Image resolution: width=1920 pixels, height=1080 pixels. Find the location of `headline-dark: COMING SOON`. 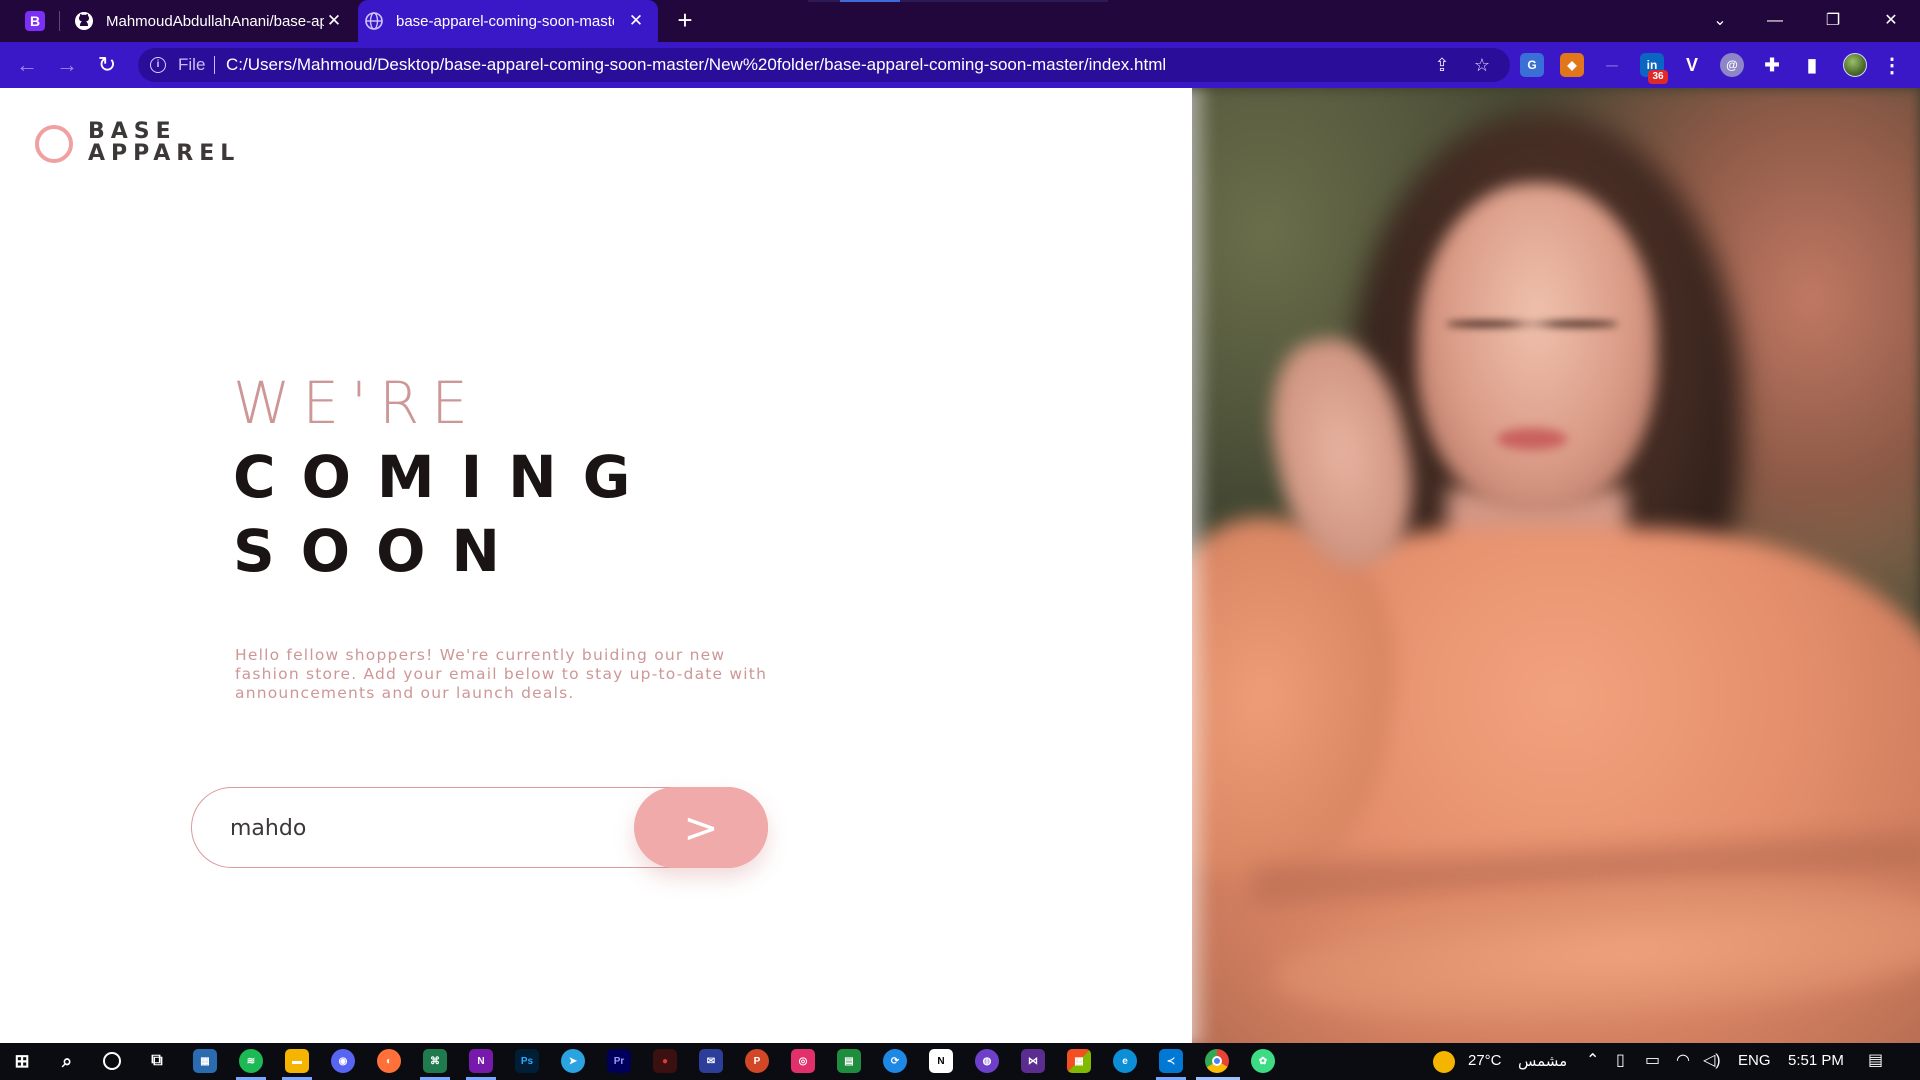

headline-dark: COMING SOON is located at coordinates (444, 514).